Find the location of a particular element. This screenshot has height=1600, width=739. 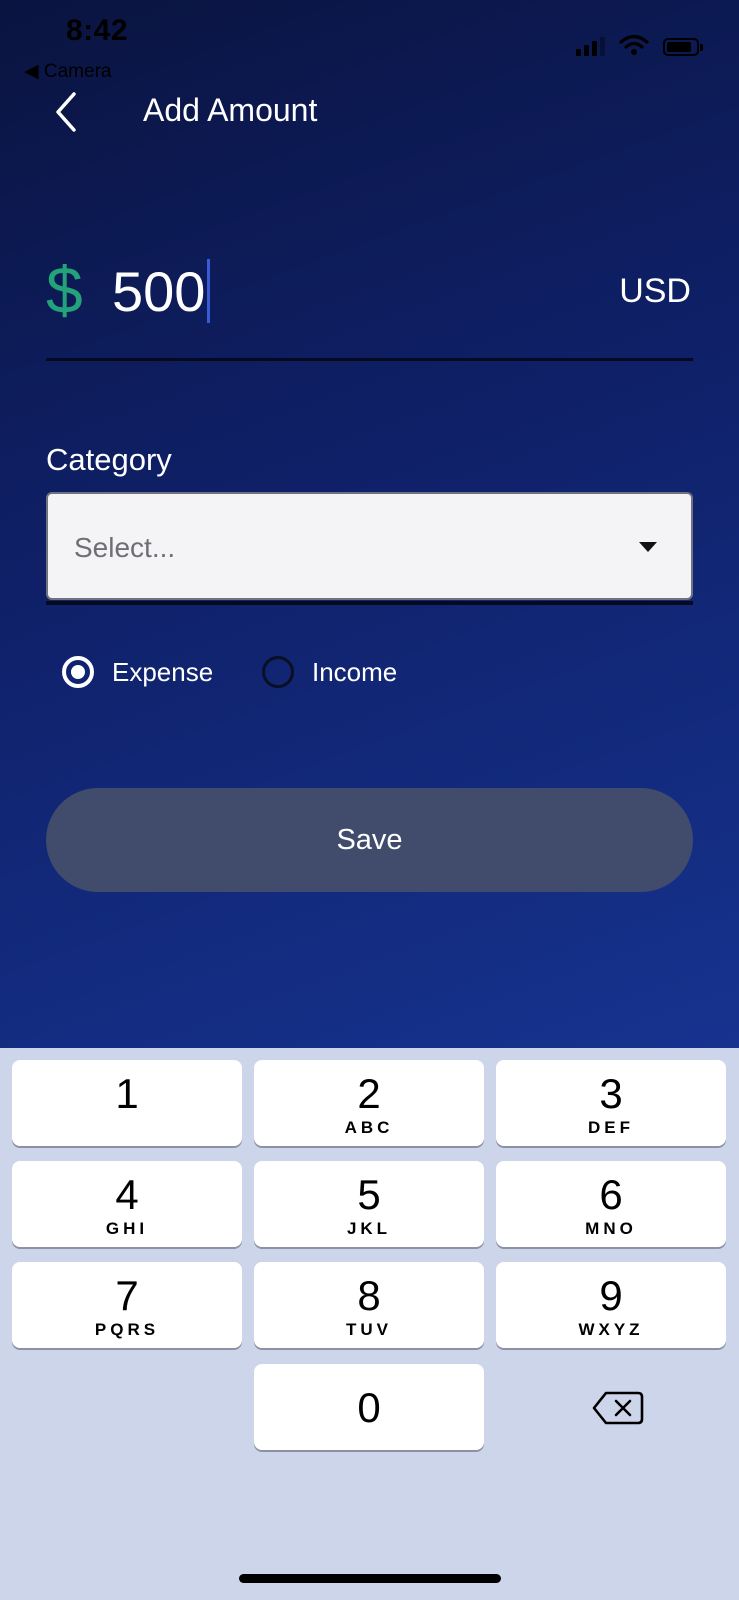

key-6: 6 MNO is located at coordinates (611, 1204).